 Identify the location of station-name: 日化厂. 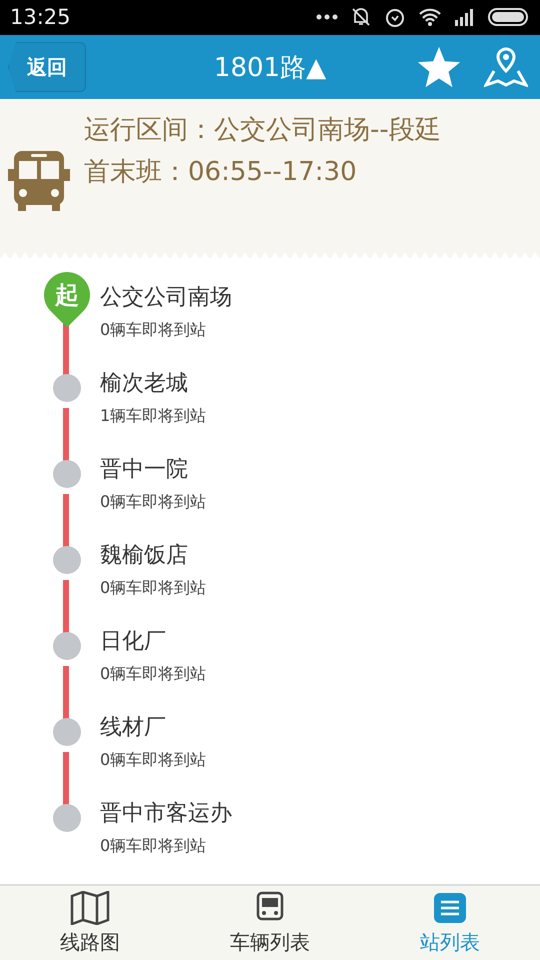
(153, 641).